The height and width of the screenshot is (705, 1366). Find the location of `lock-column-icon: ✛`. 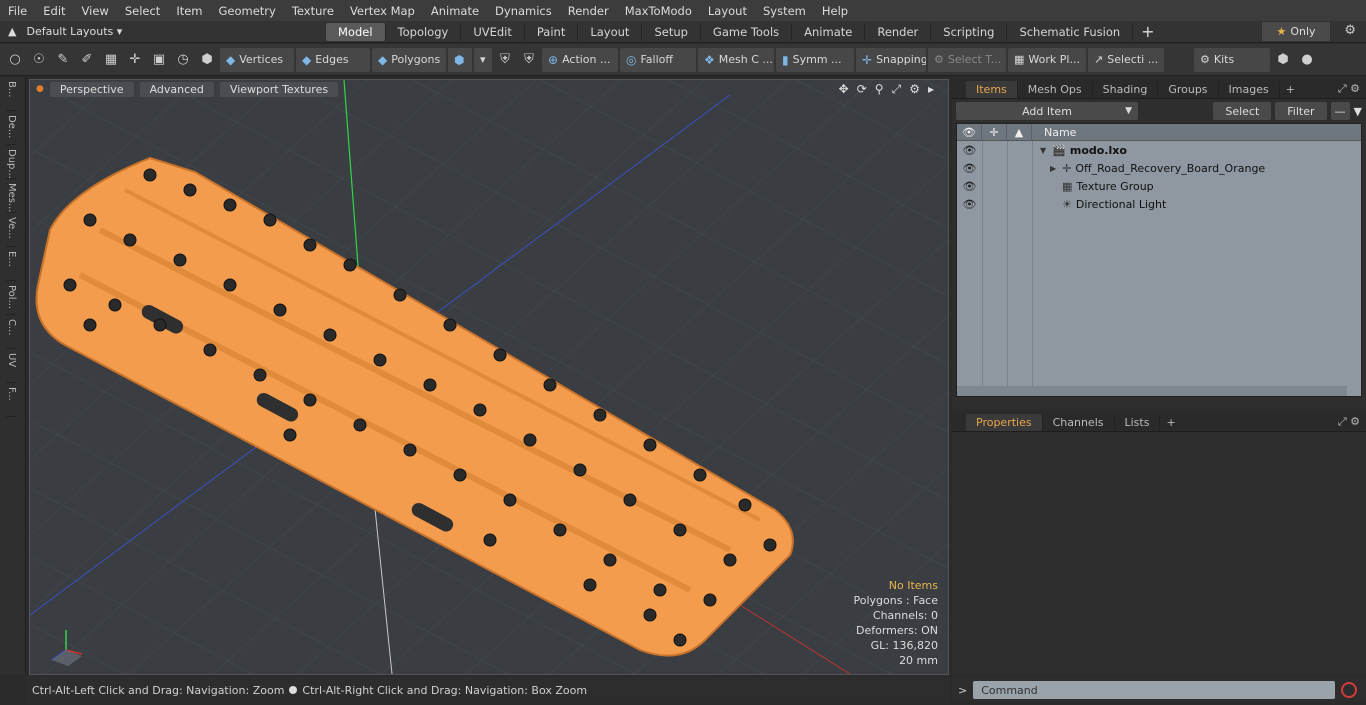

lock-column-icon: ✛ is located at coordinates (994, 132).